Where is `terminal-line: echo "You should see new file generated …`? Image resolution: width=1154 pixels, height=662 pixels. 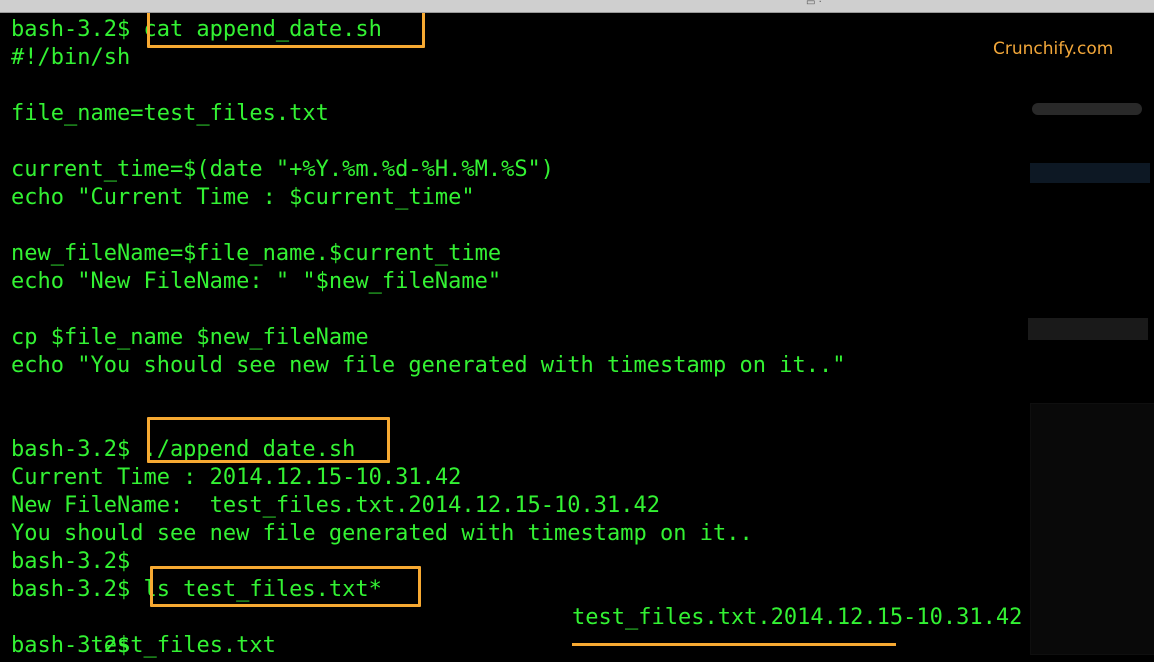
terminal-line: echo "You should see new file generated … is located at coordinates (428, 365).